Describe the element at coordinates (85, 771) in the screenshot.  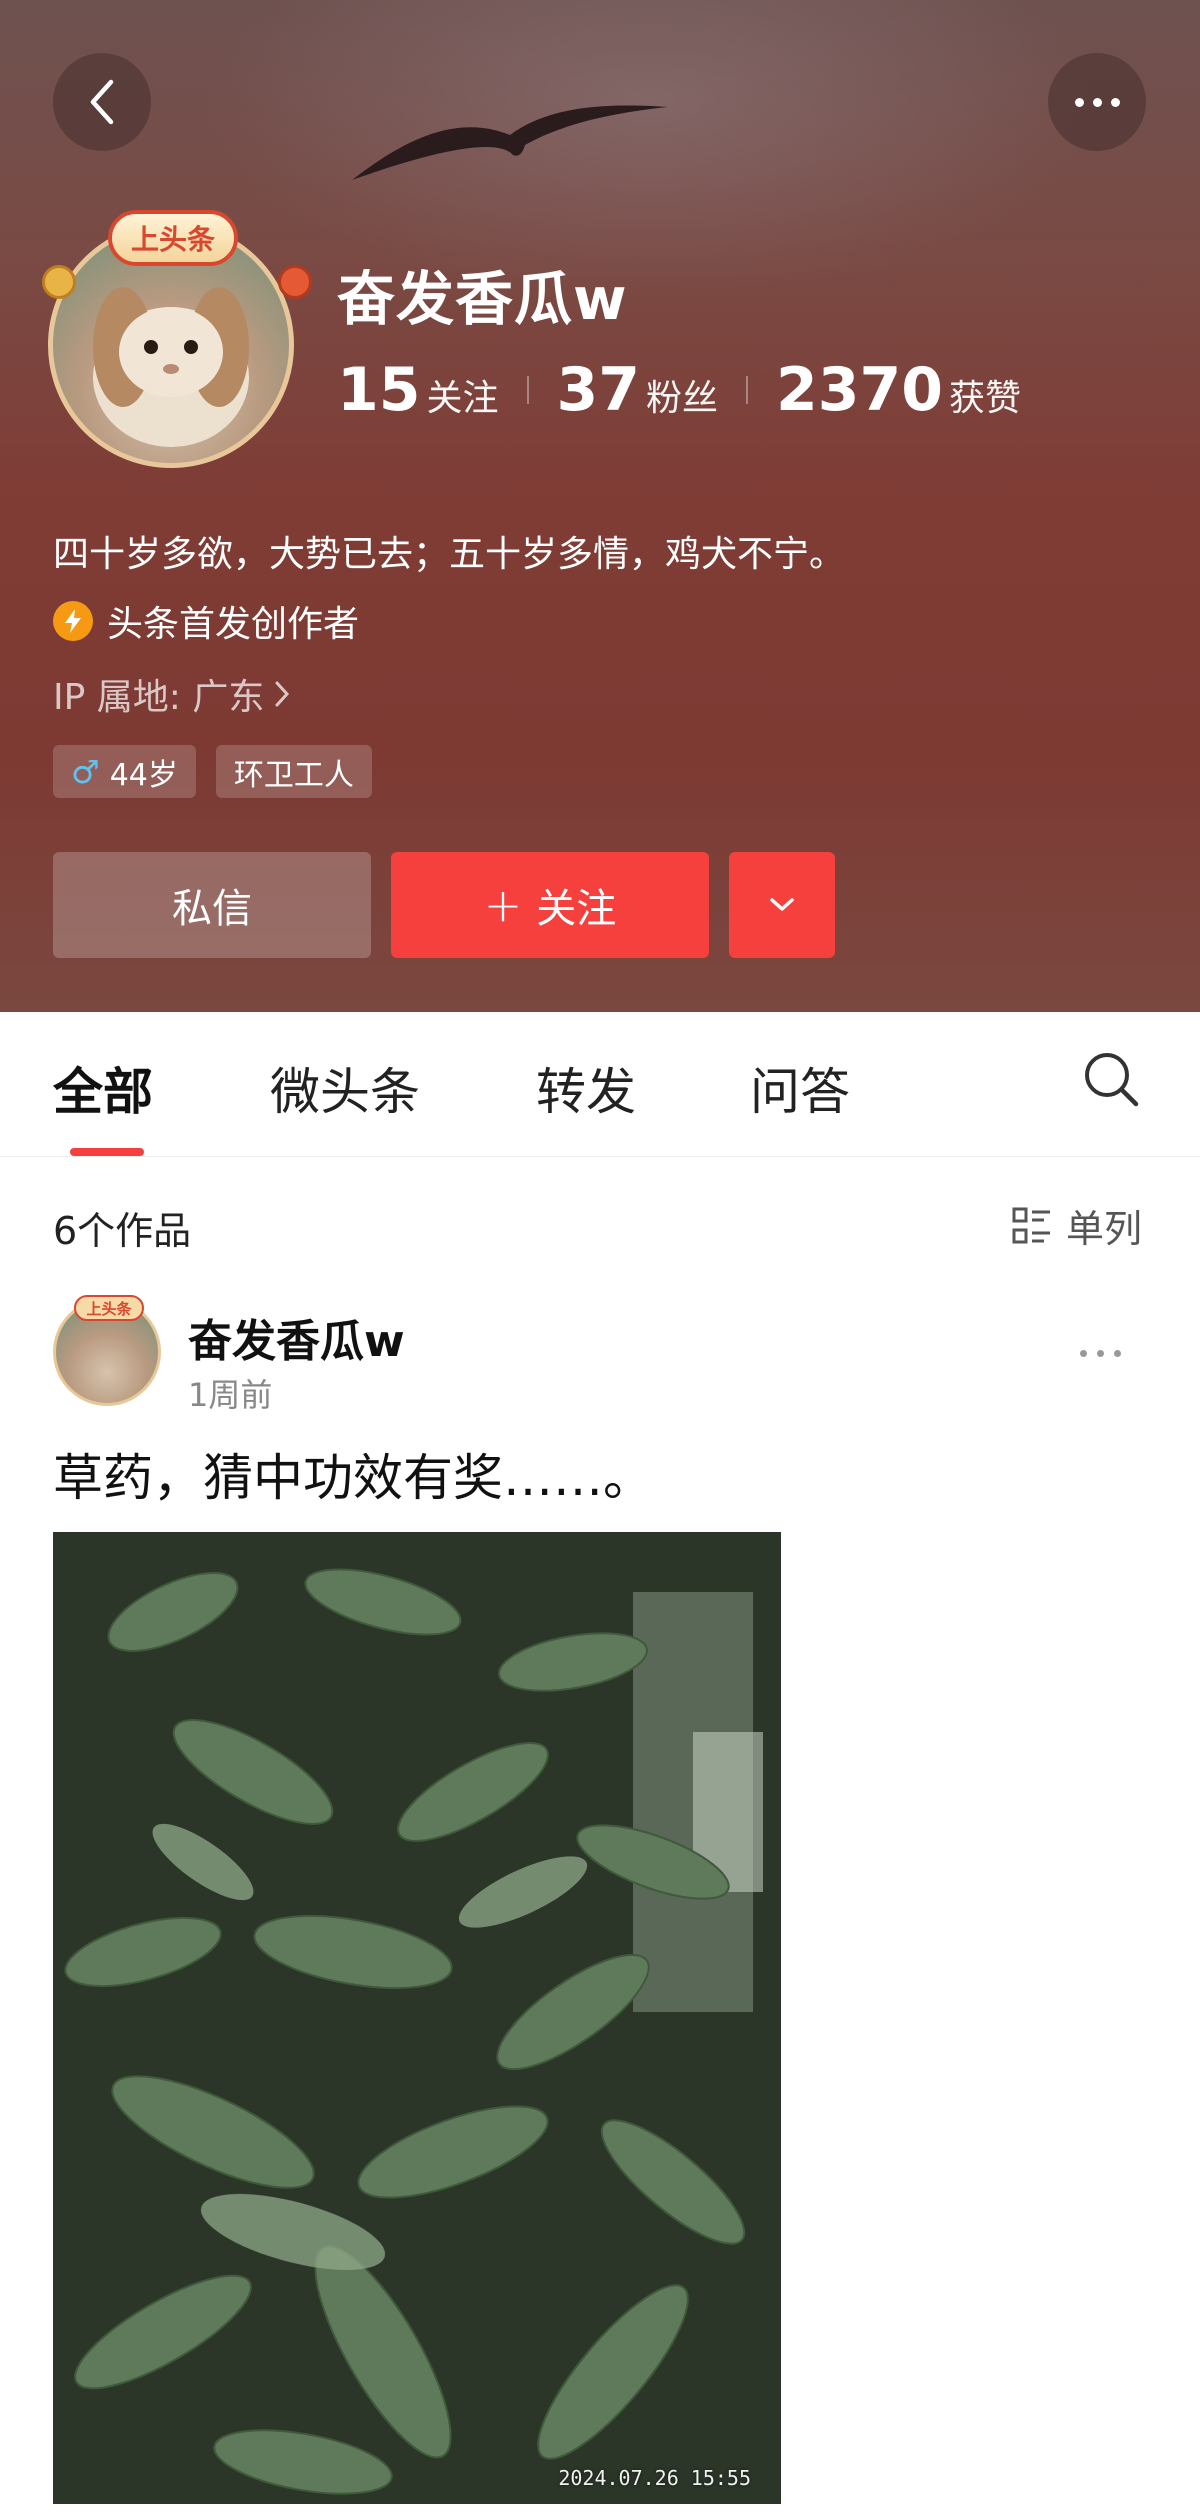
I see `male-icon: ♂` at that location.